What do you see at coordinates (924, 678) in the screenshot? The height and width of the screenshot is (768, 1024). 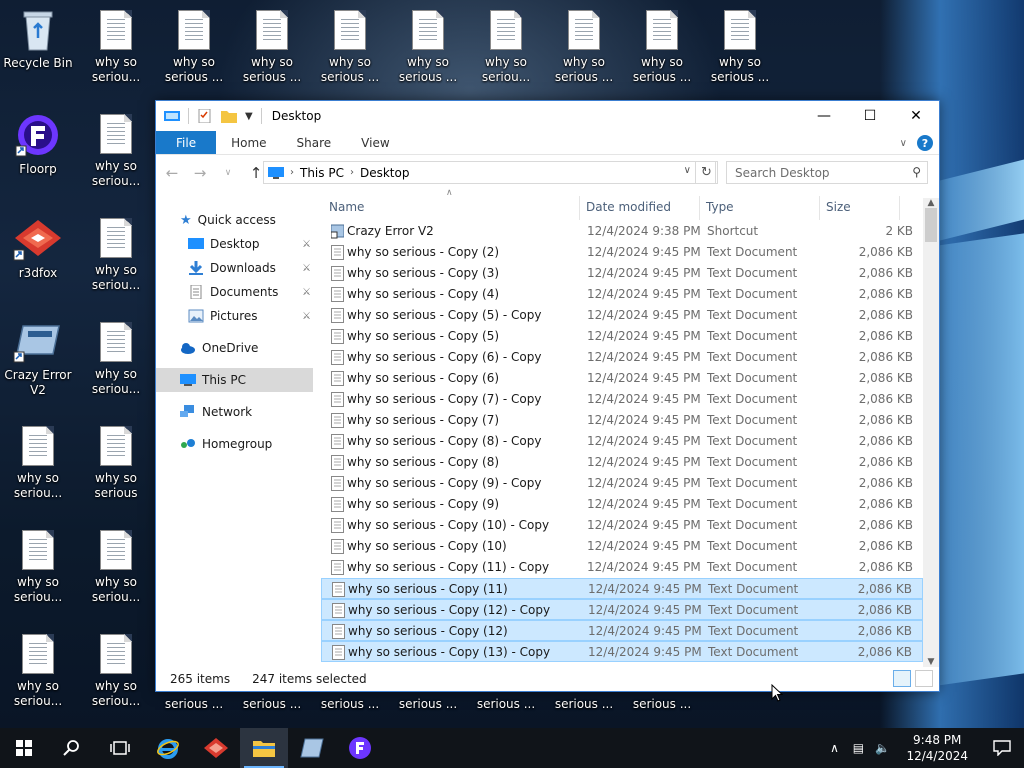 I see `large-icons-view-button` at bounding box center [924, 678].